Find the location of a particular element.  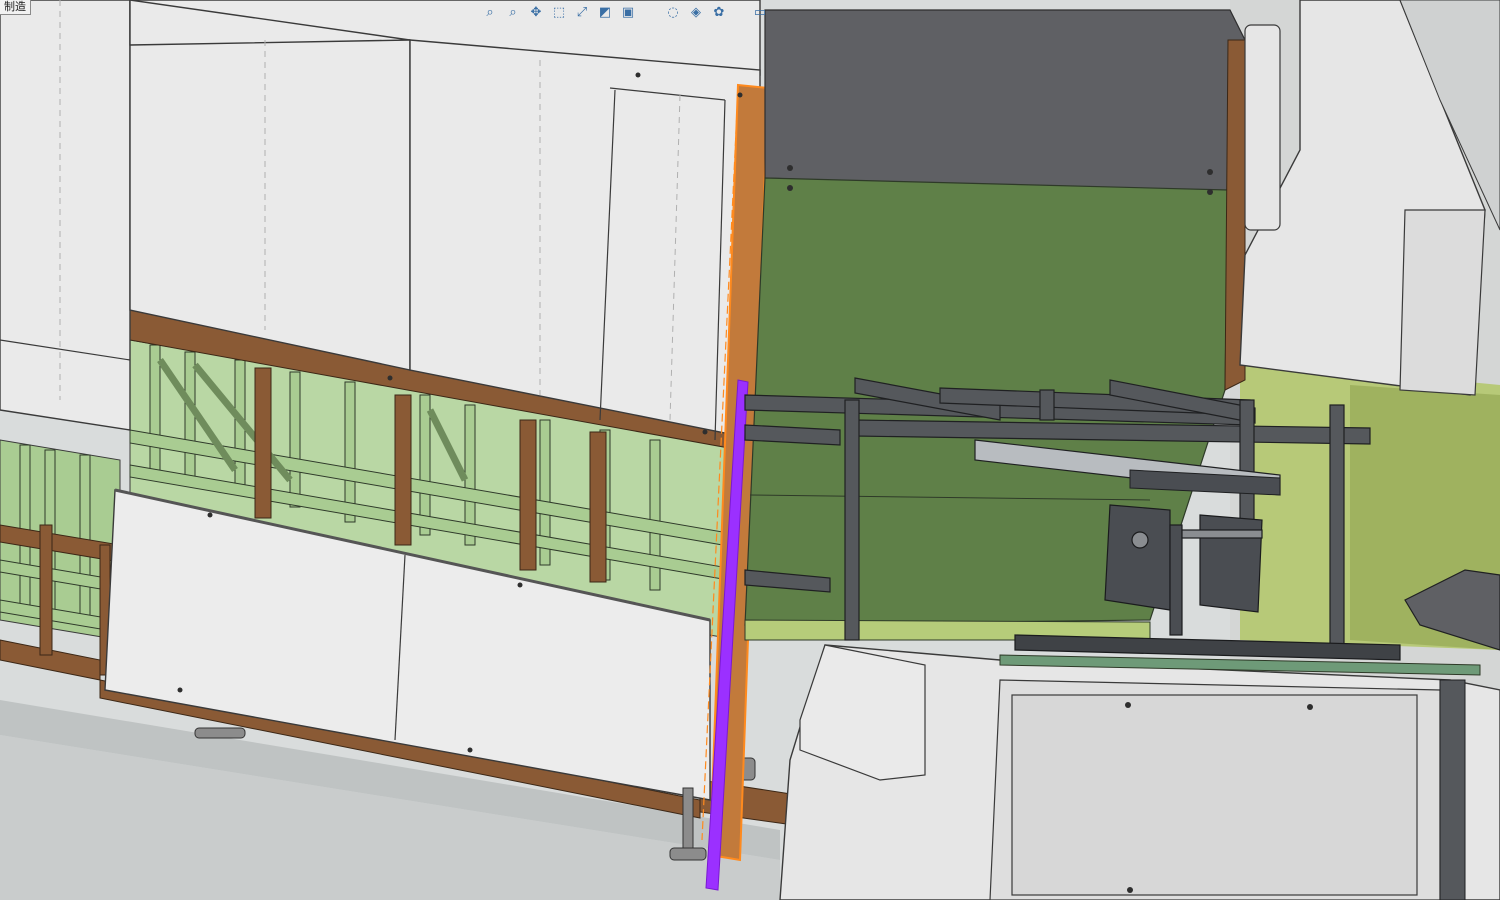

view-toolbar: ⌕ ⌕ ✥ ⬚ ⤢ ◩ ▣ ◌ ◈ ✿ ▭ is located at coordinates (625, 12).